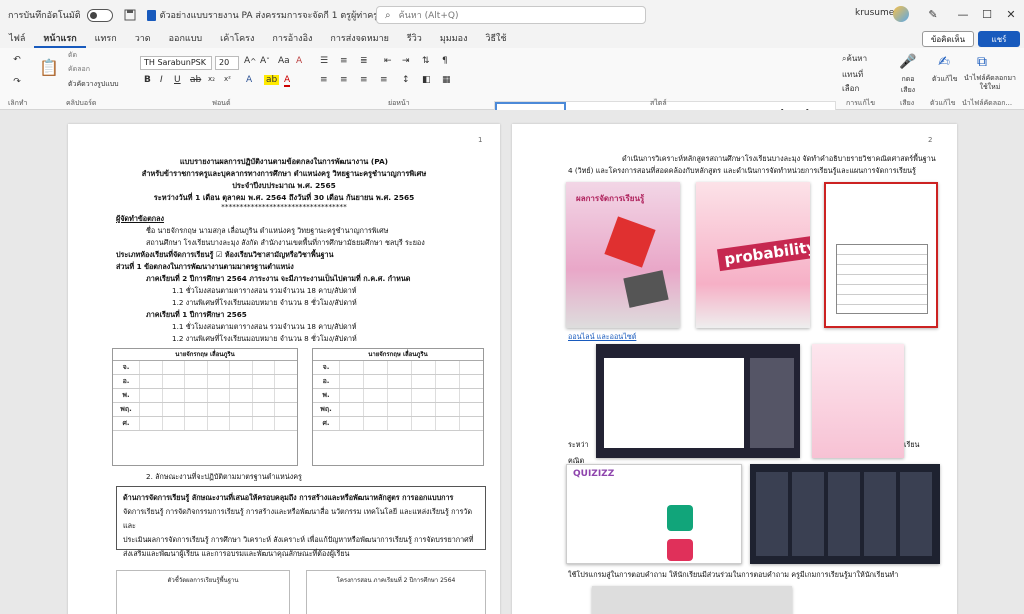 The height and width of the screenshot is (614, 1024). What do you see at coordinates (881, 255) in the screenshot?
I see `cover-image-worksheet` at bounding box center [881, 255].